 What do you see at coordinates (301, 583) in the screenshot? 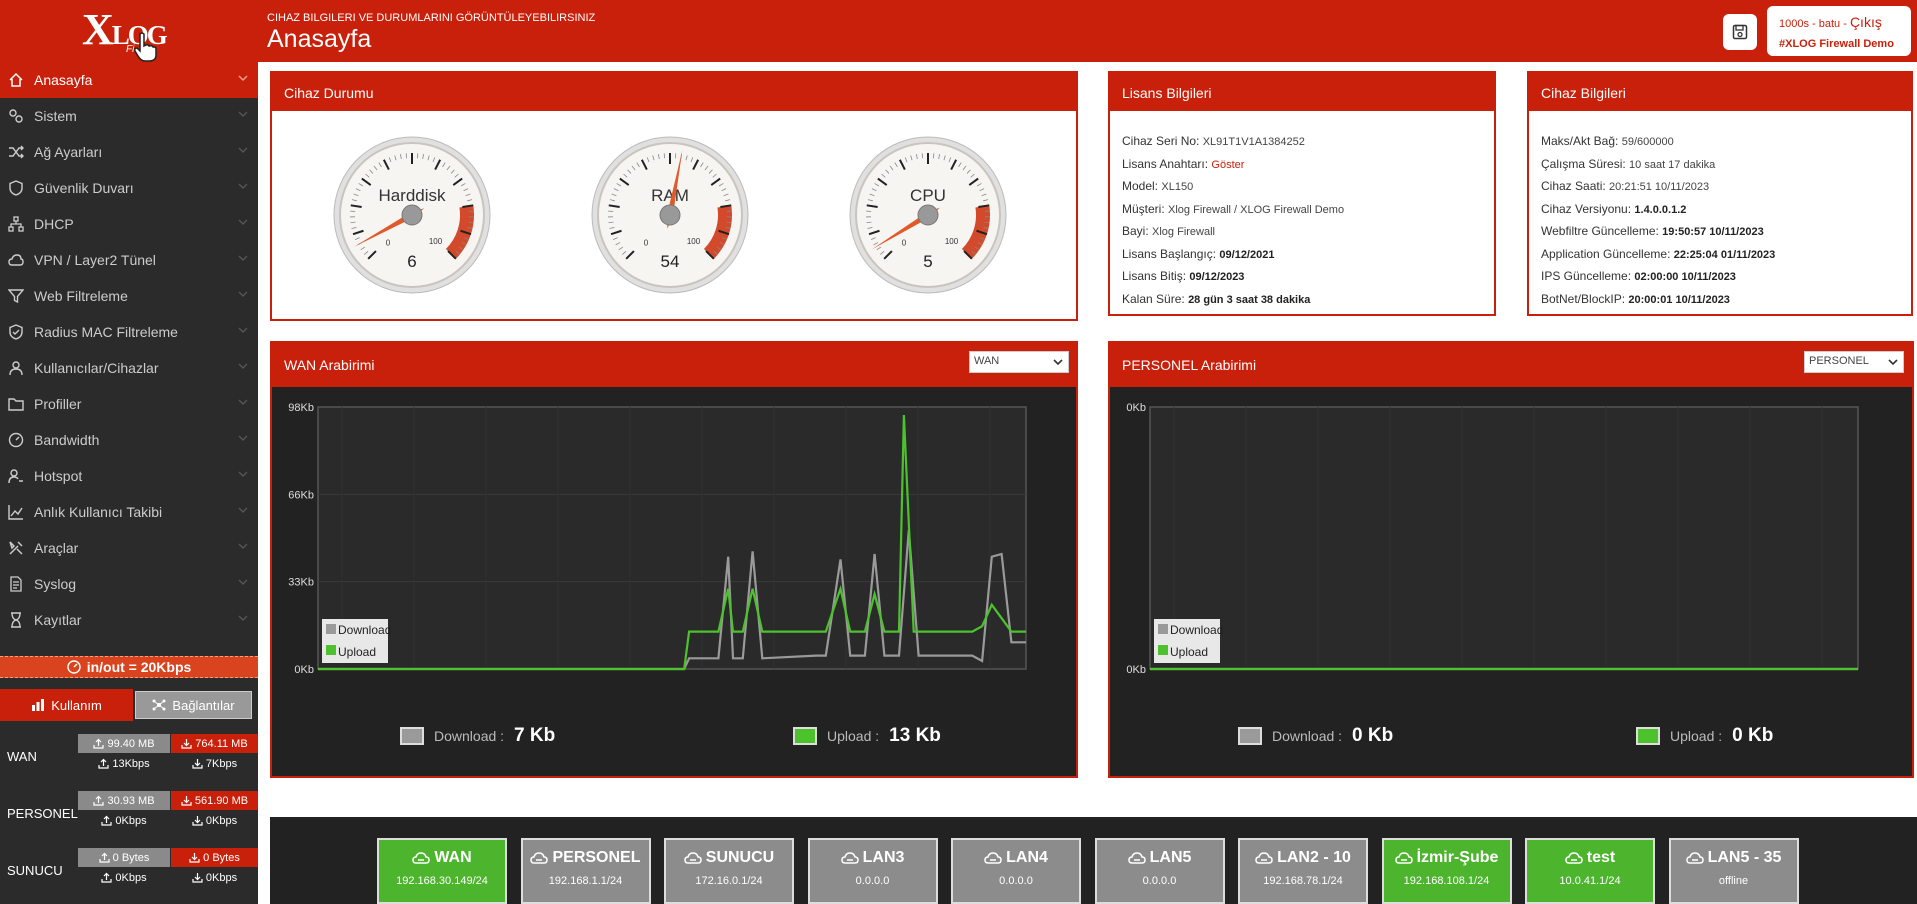
I see `y-tick-label: 33Kb` at bounding box center [301, 583].